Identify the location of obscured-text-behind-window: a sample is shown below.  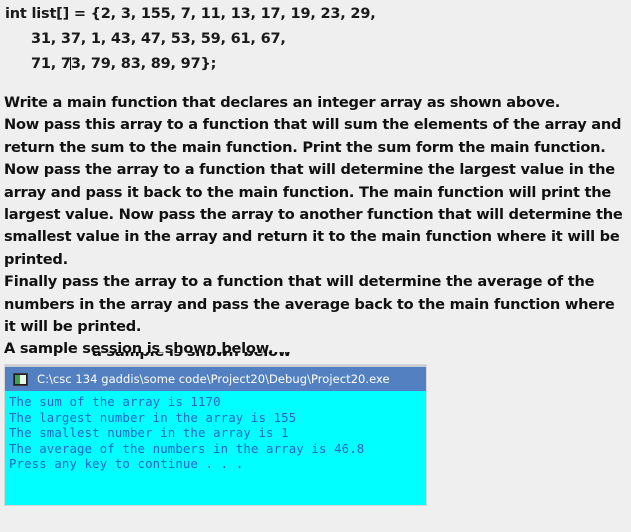
(222, 359).